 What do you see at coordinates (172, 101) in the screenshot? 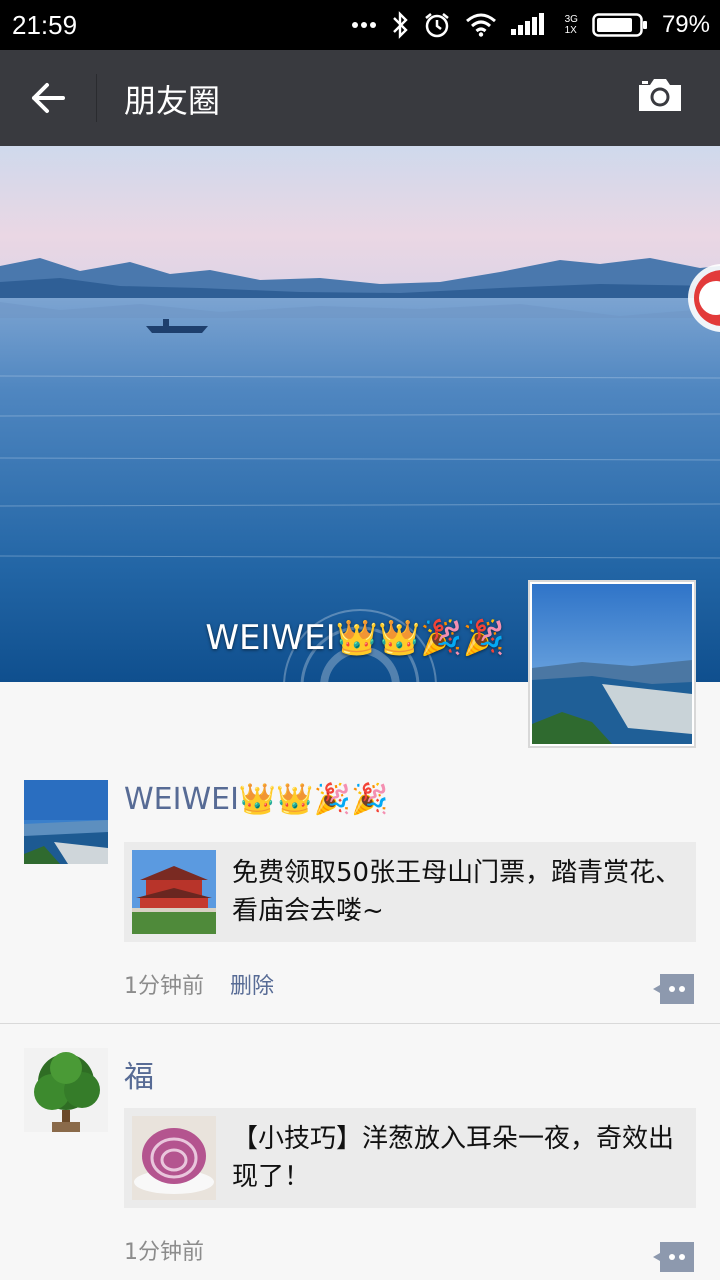
I see `page-title: 朋友圈` at bounding box center [172, 101].